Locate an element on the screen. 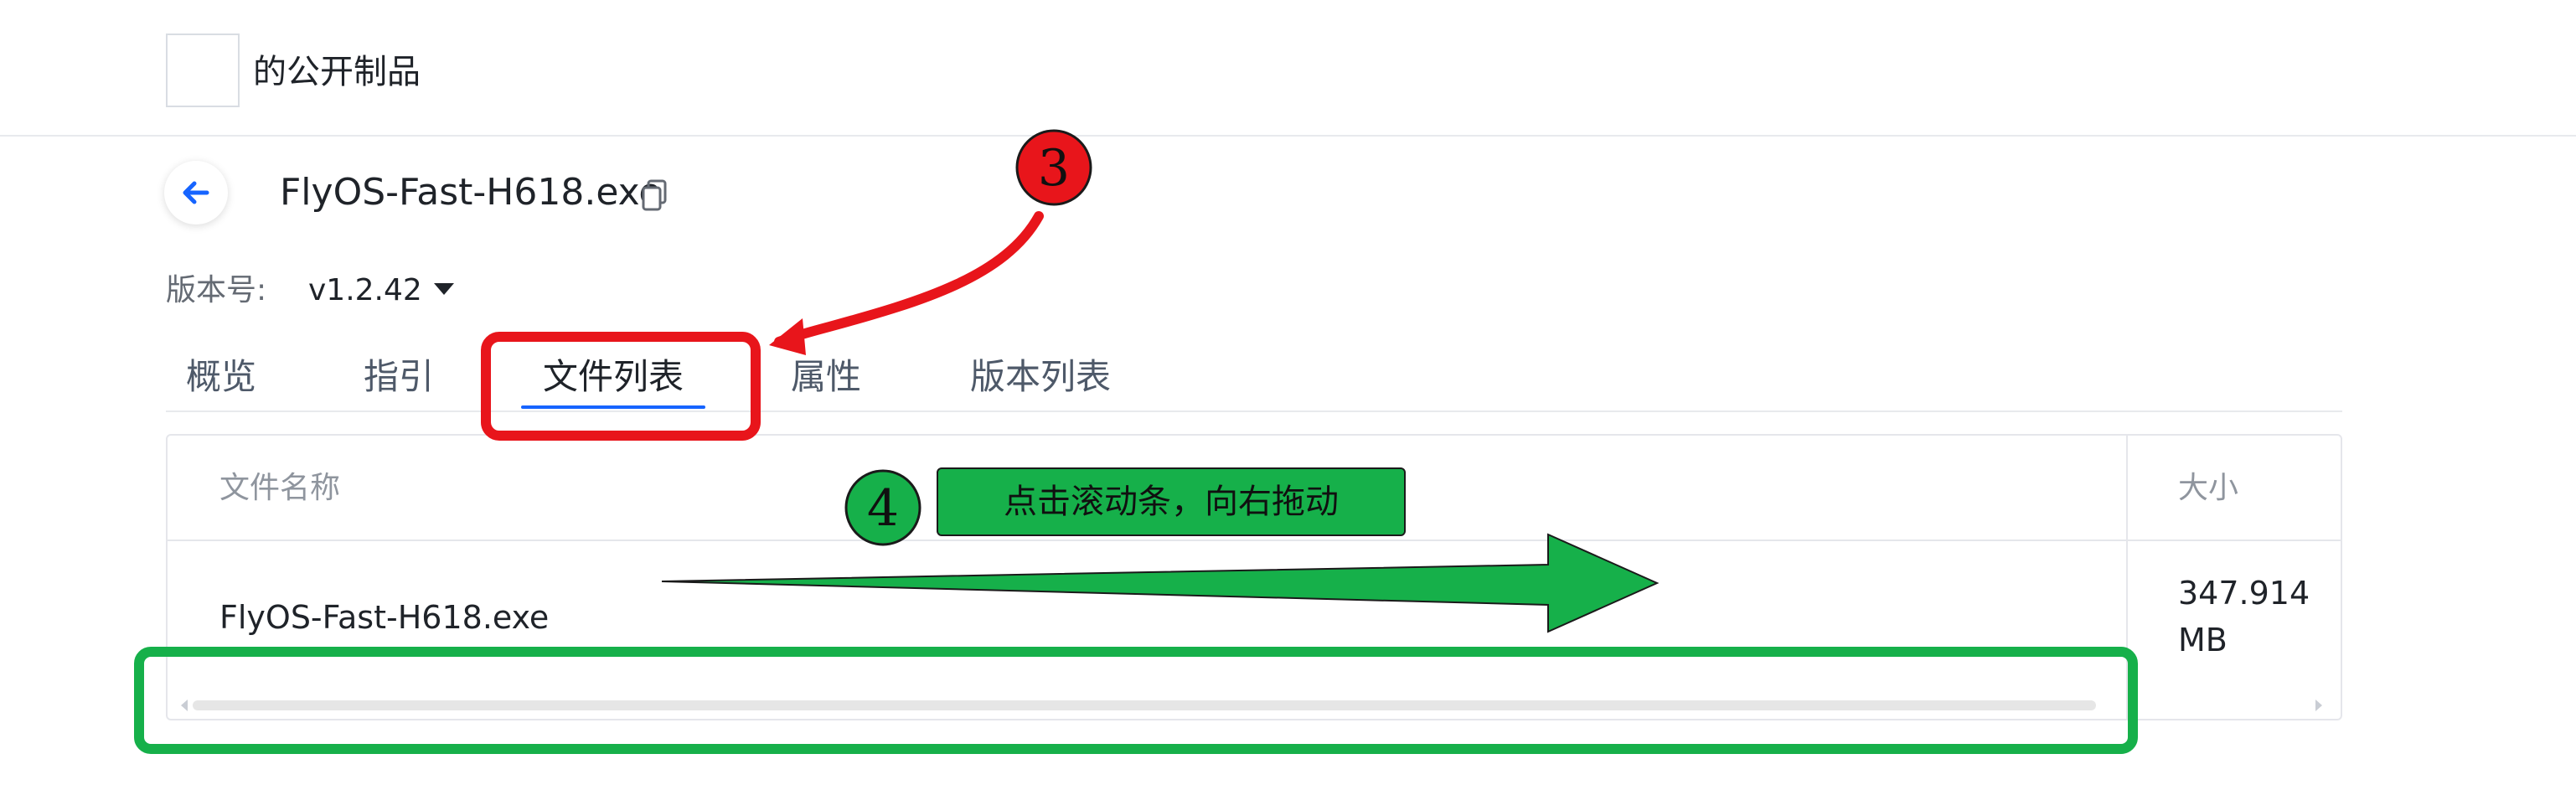 This screenshot has height=790, width=2576. column-header-size: 大小 is located at coordinates (2208, 488).